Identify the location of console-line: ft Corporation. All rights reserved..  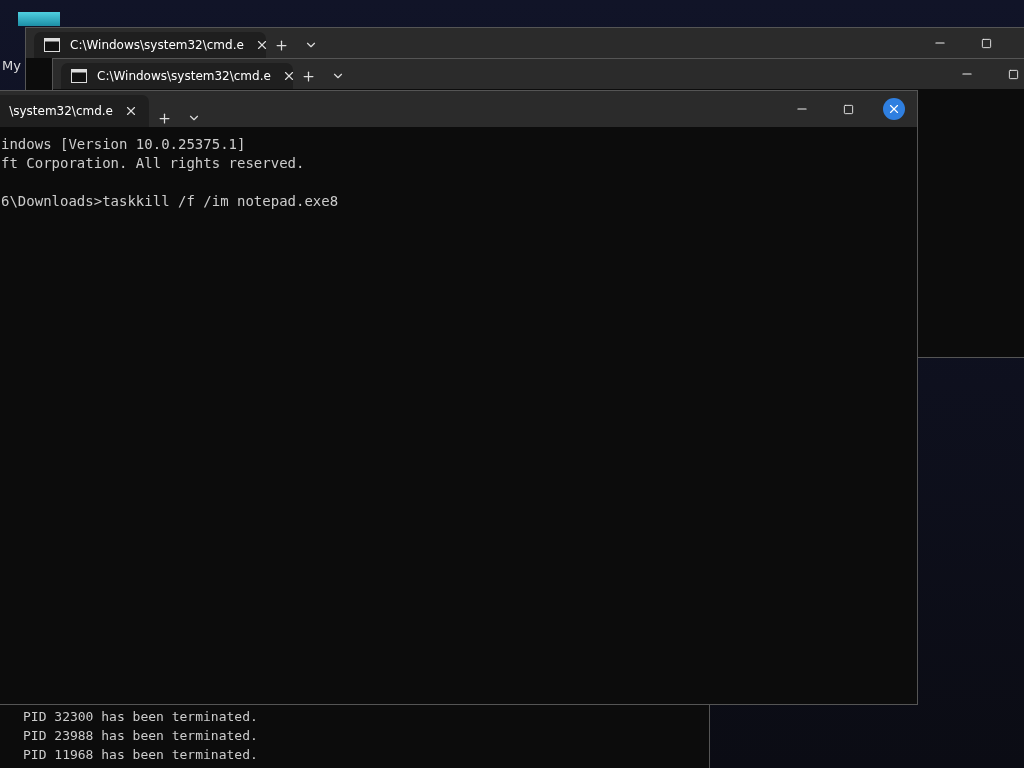
(153, 163).